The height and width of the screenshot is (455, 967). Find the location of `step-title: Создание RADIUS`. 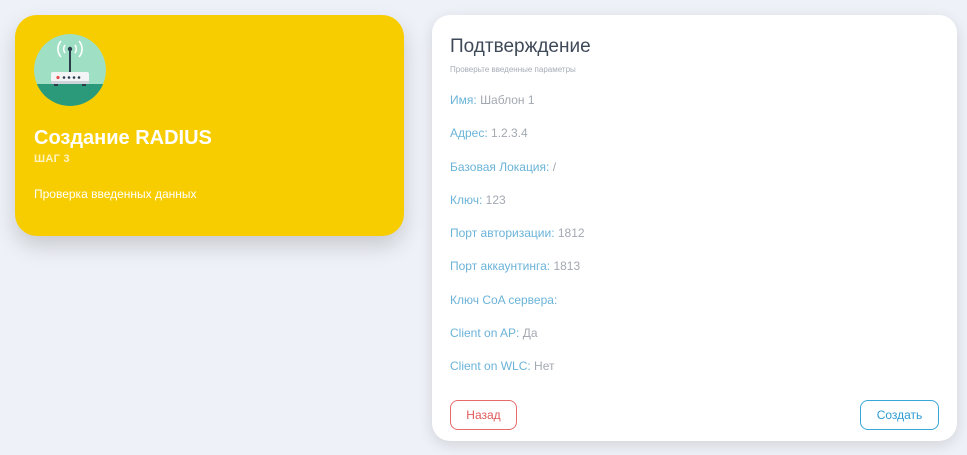

step-title: Создание RADIUS is located at coordinates (123, 138).